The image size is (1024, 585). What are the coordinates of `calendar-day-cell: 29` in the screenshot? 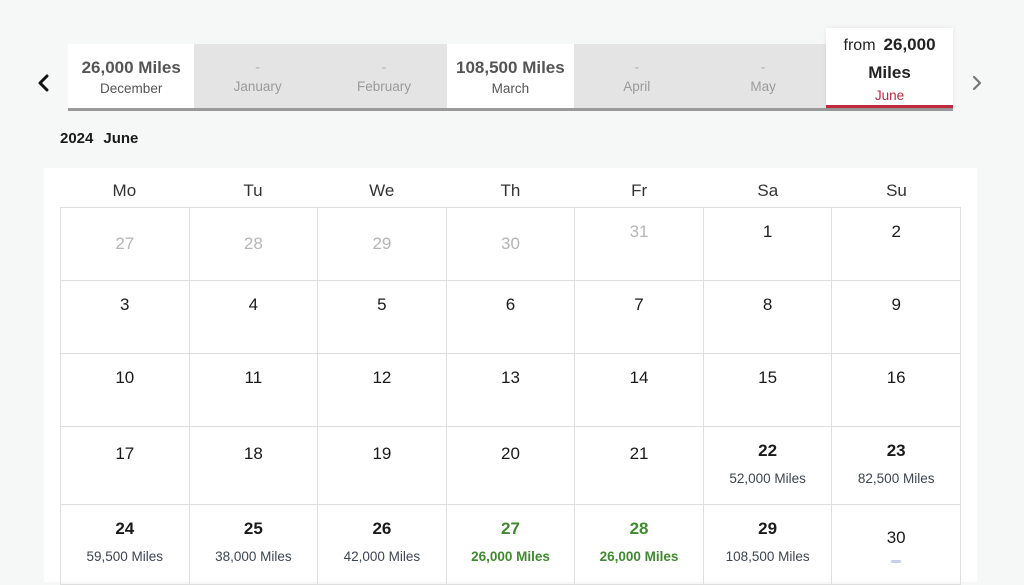 It's located at (382, 244).